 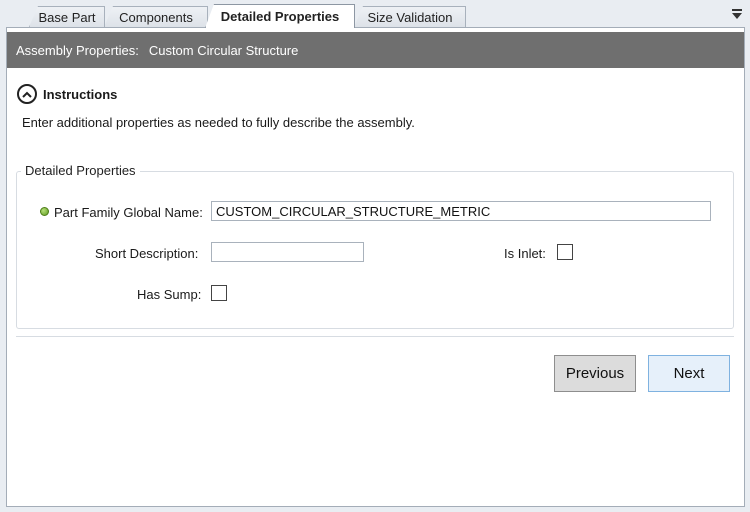 I want to click on instructions-title: Instructions, so click(x=80, y=94).